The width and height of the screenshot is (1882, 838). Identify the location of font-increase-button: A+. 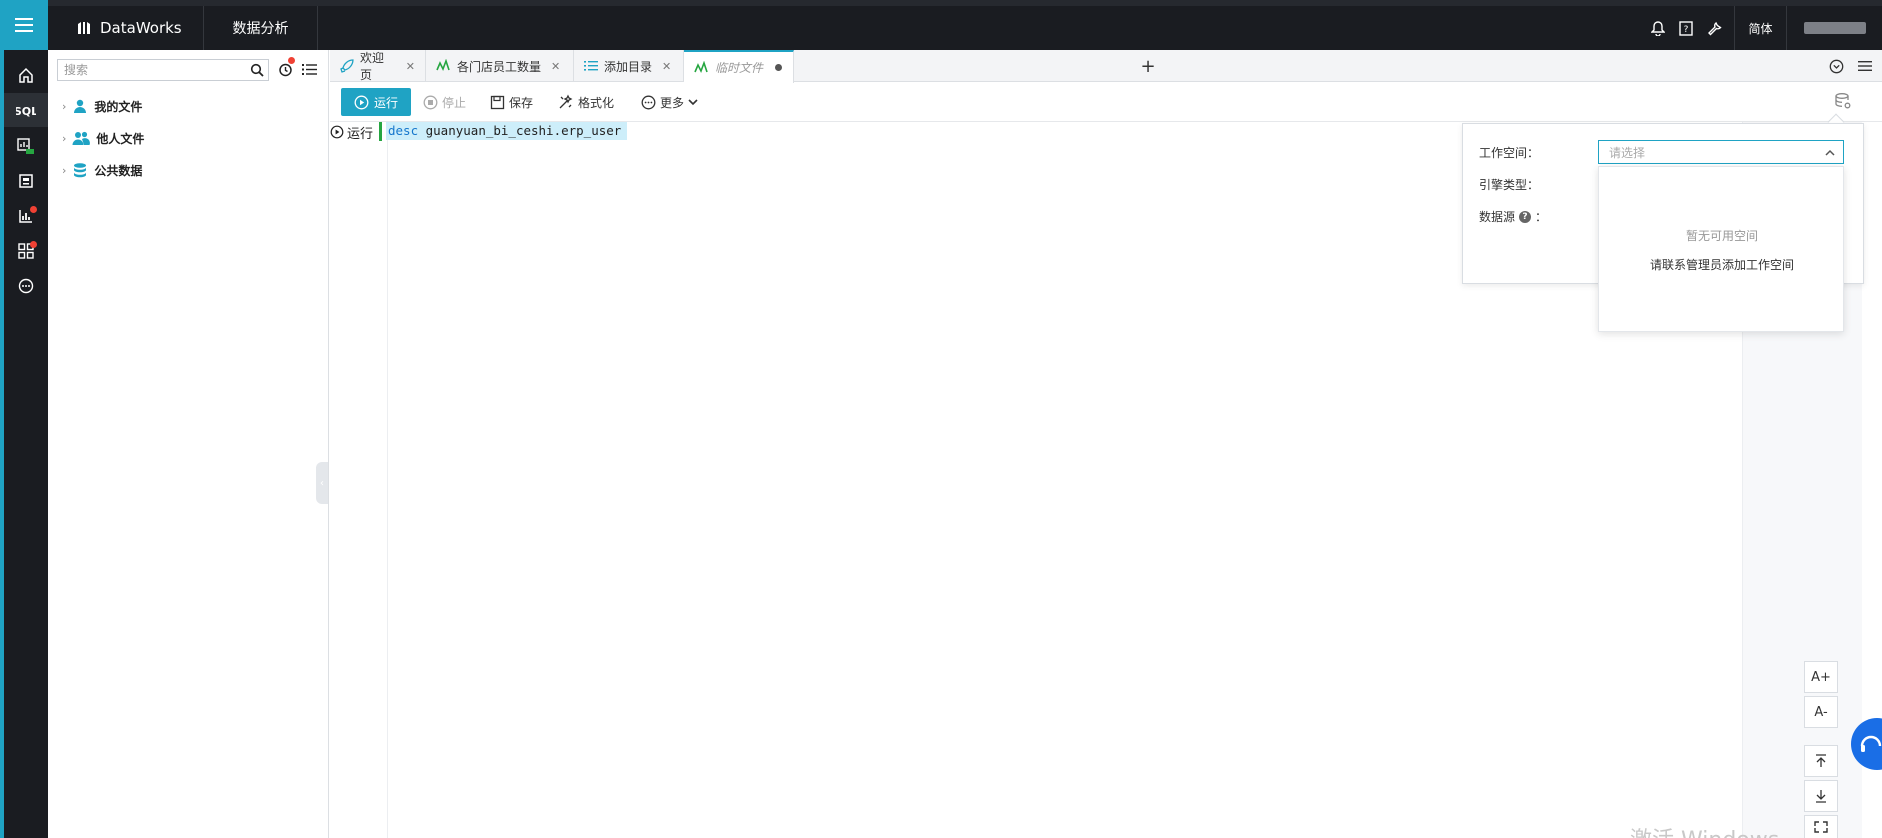
(1821, 677).